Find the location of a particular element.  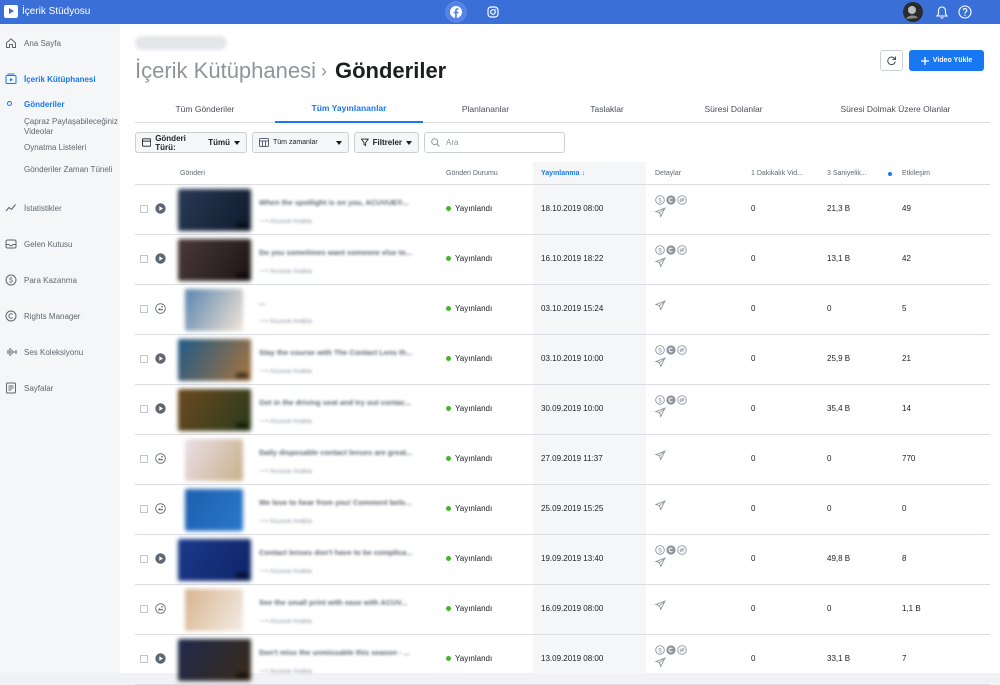

tab-scheduled: Planlananlar is located at coordinates (485, 108).